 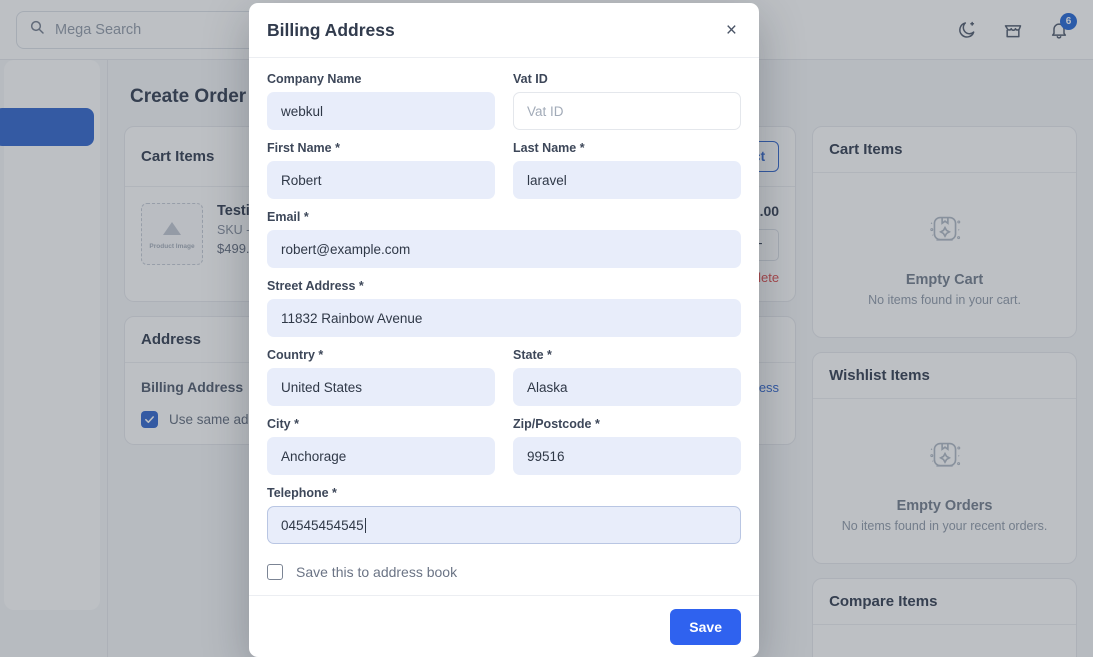 I want to click on field-group-last-name: Last Name * laravel, so click(x=627, y=170).